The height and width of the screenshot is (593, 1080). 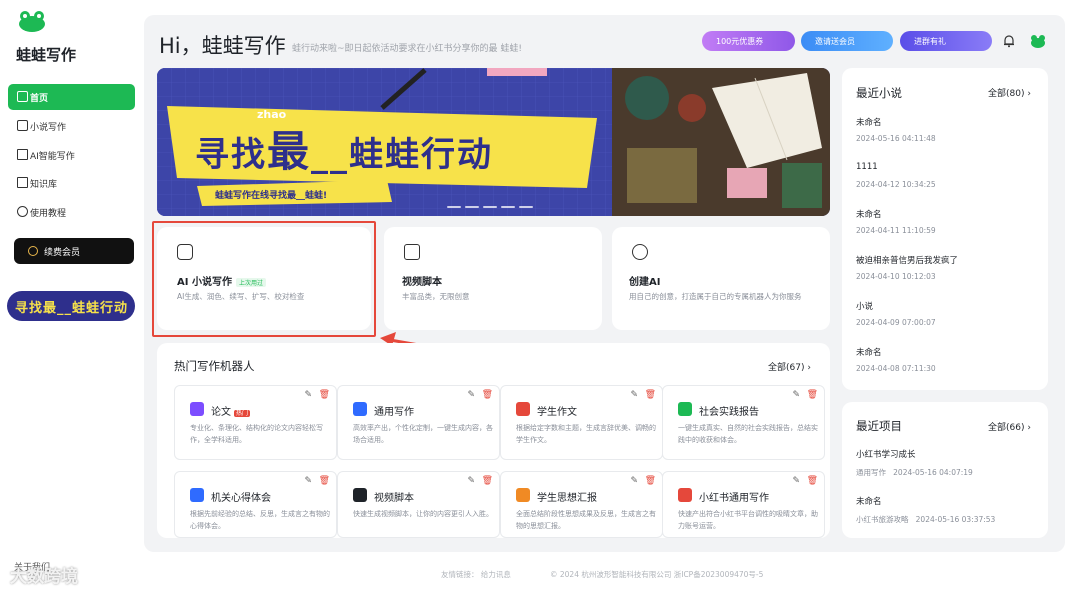 I want to click on robot-name: 论文 热门, so click(x=231, y=412).